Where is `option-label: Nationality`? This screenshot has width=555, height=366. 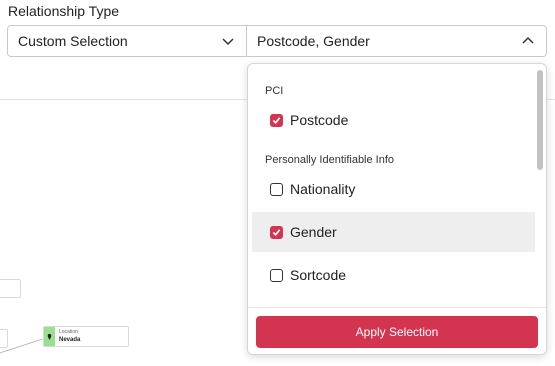
option-label: Nationality is located at coordinates (323, 189).